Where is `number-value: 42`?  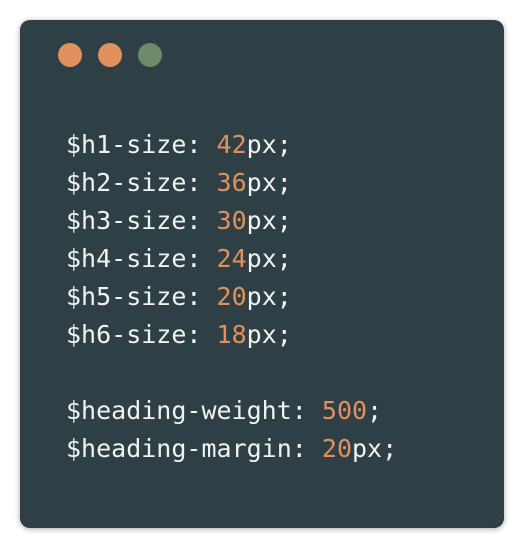
number-value: 42 is located at coordinates (231, 144).